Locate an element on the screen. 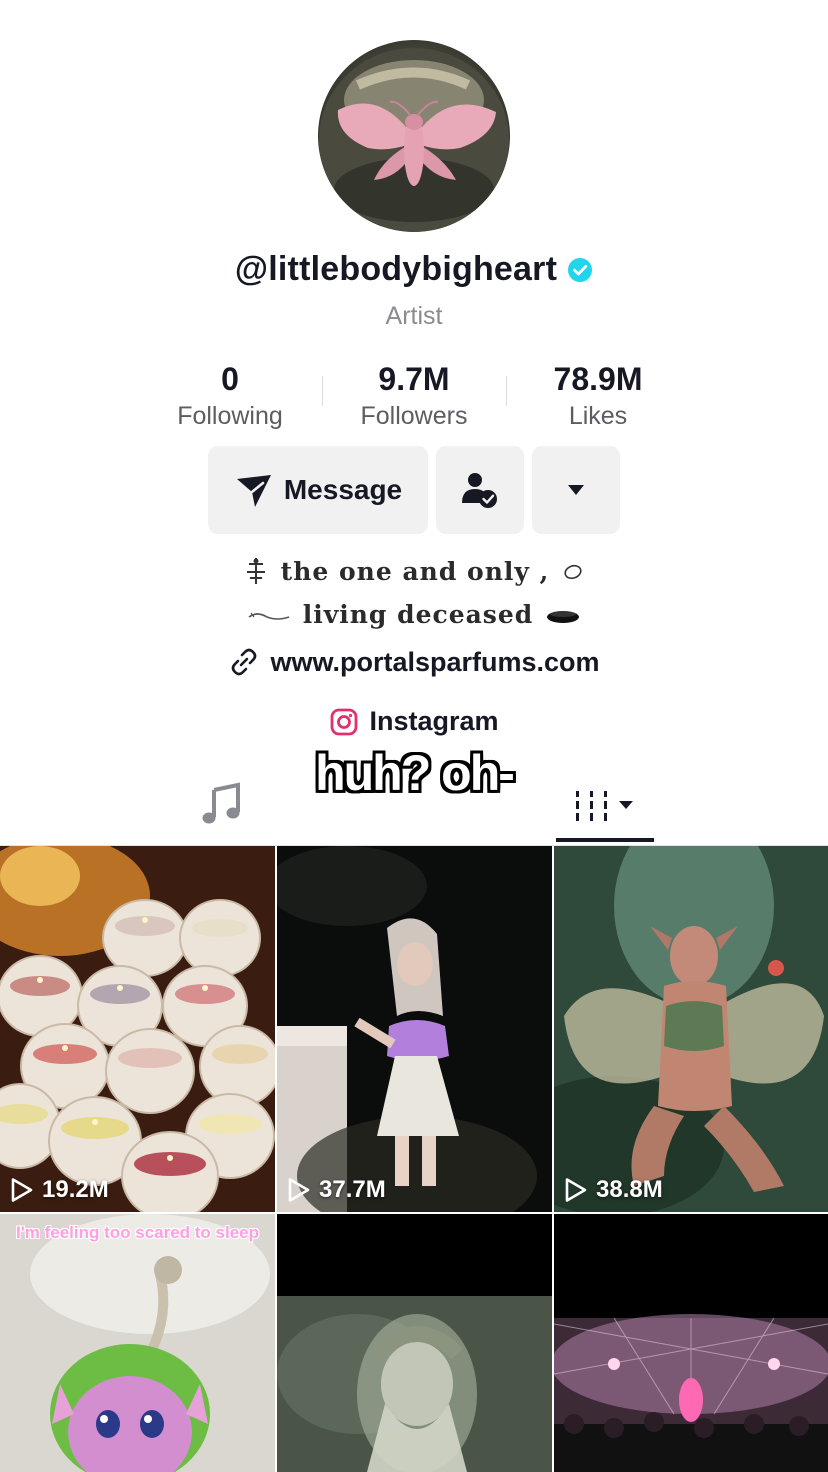 The height and width of the screenshot is (1472, 828). link-icon is located at coordinates (244, 662).